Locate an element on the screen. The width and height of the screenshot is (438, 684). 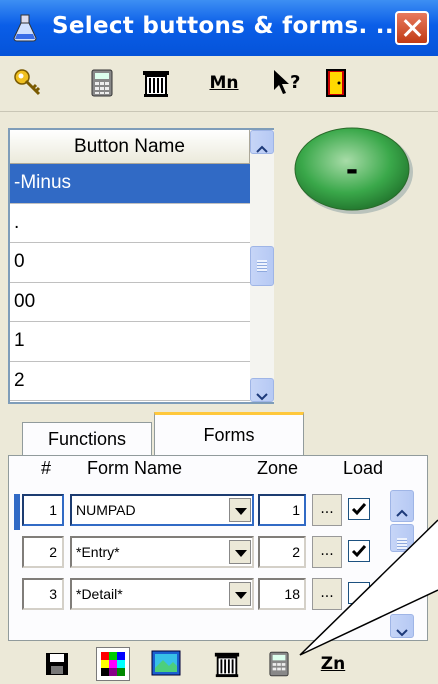
exit-button is located at coordinates (336, 83).